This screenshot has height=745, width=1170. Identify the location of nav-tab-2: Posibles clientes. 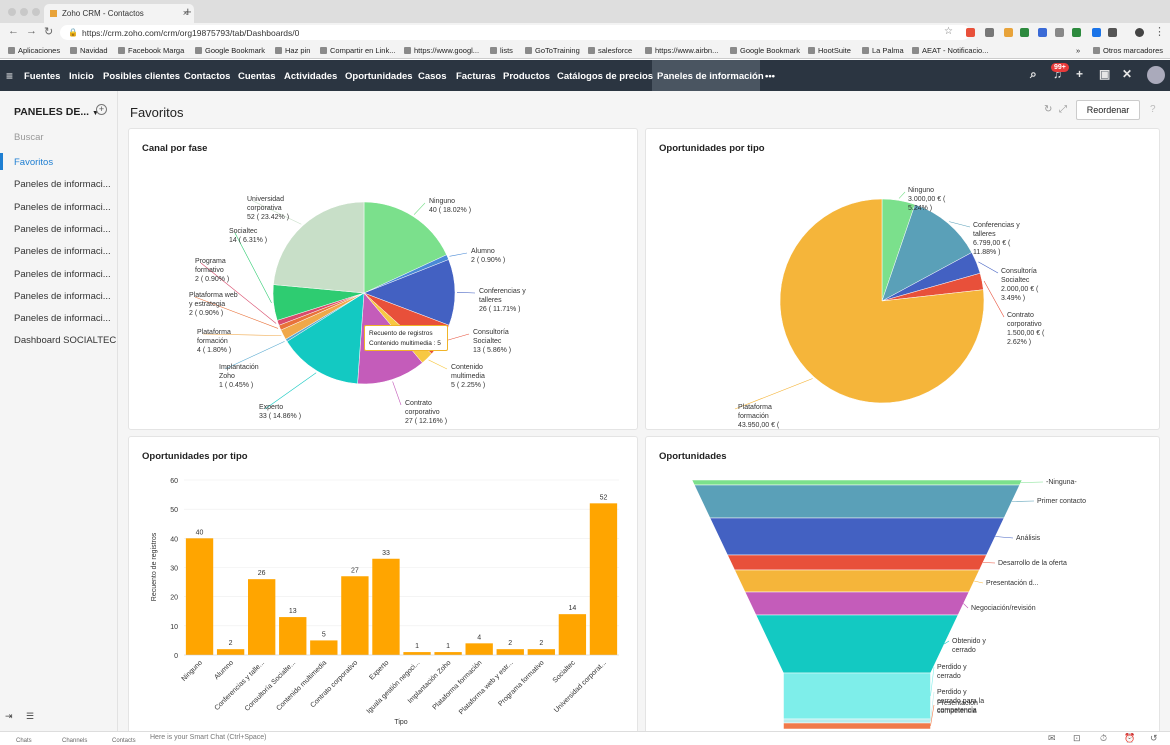
(141, 76).